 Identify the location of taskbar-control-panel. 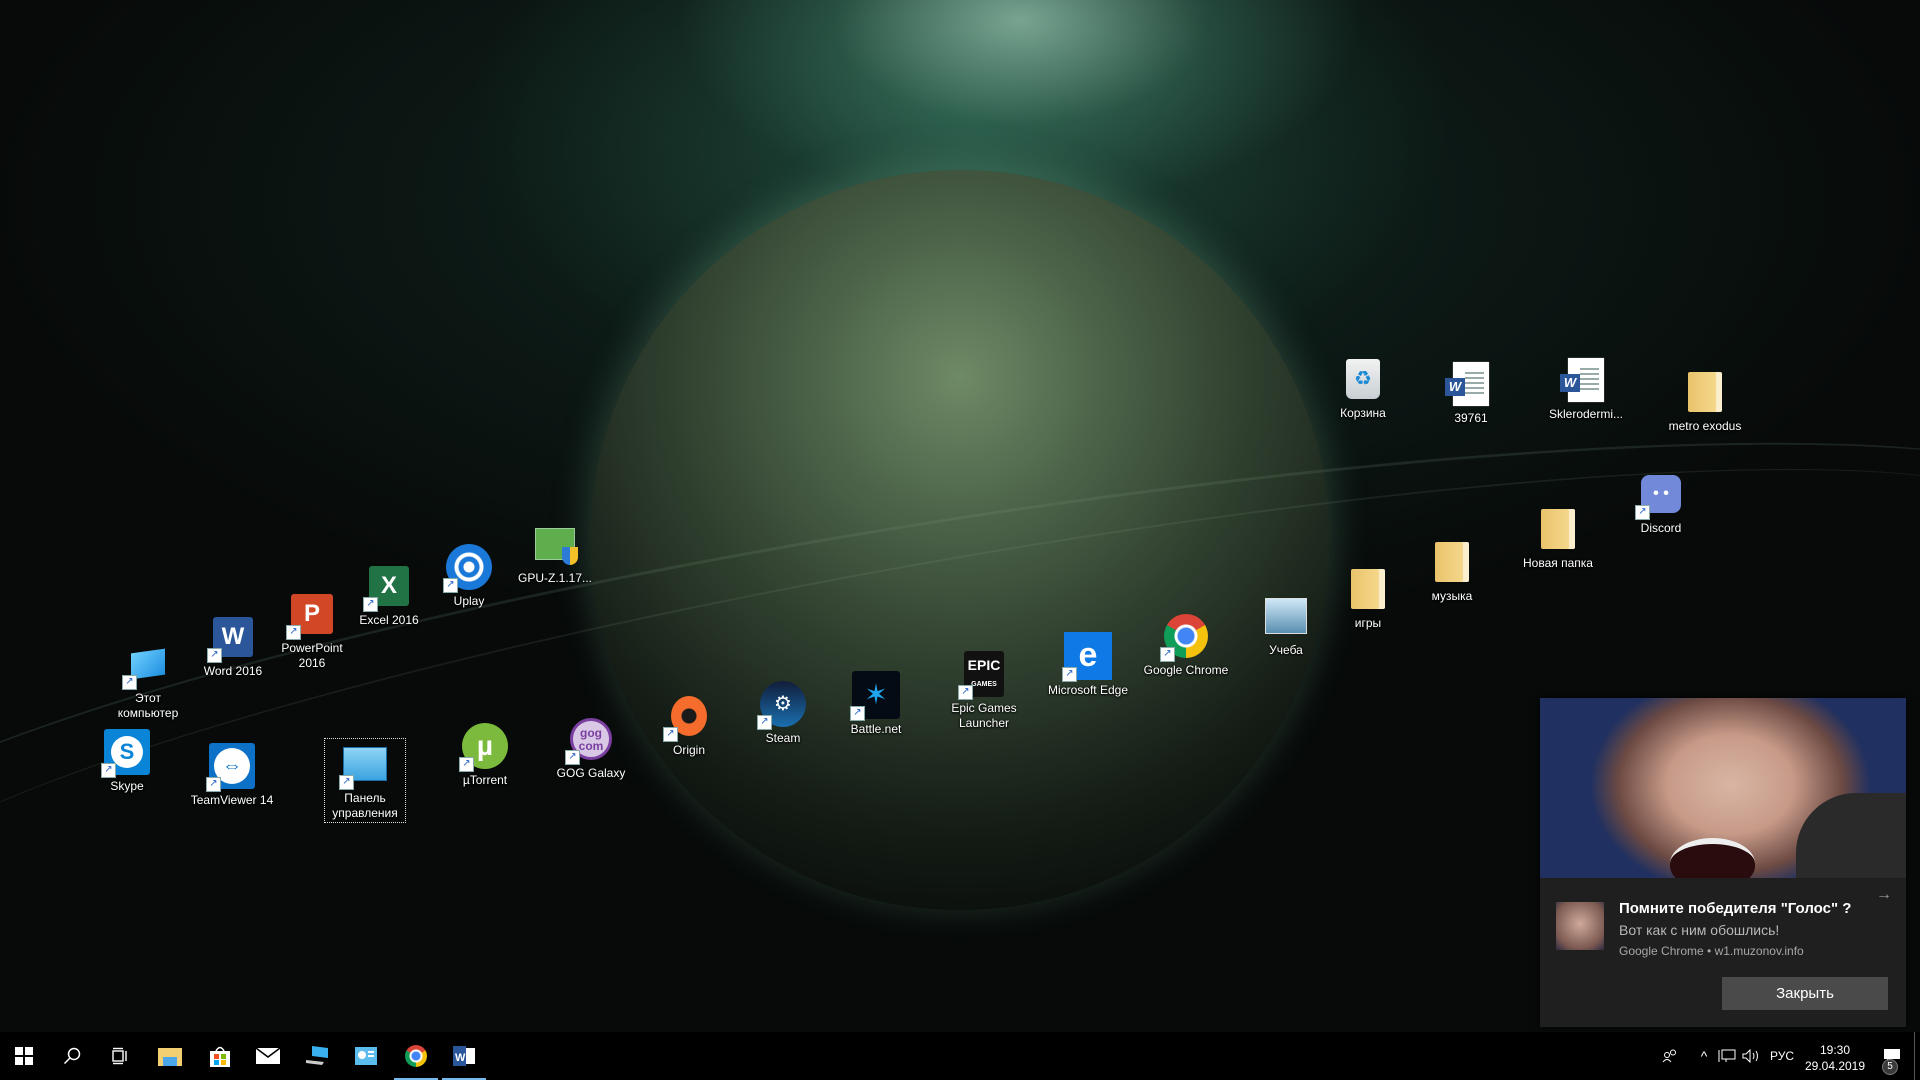
(366, 1056).